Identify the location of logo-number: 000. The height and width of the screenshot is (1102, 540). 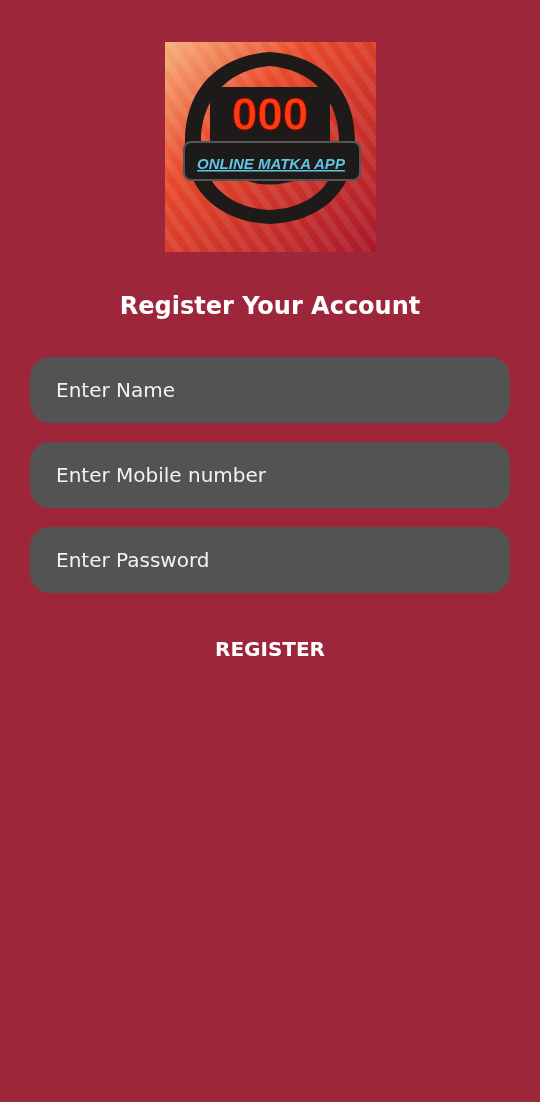
(269, 114).